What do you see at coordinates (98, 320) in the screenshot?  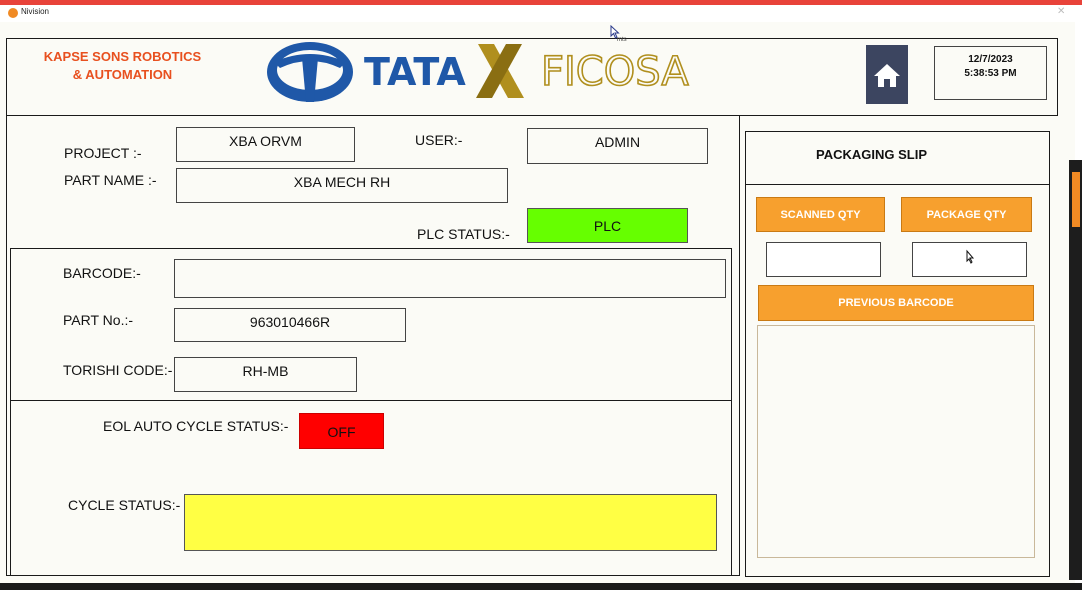 I see `part-no-label: PART No.:-` at bounding box center [98, 320].